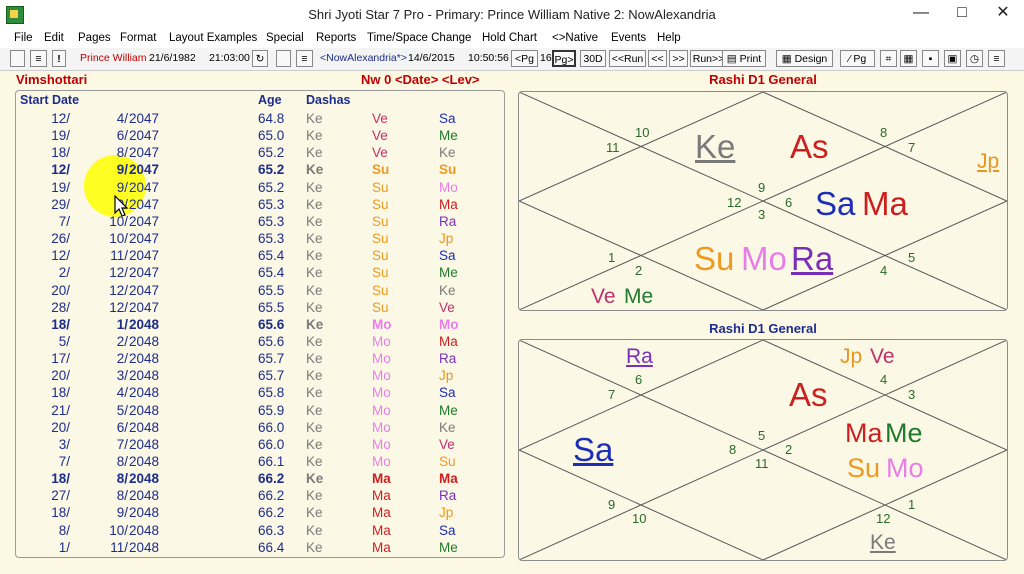  I want to click on clock-button: ◷, so click(974, 58).